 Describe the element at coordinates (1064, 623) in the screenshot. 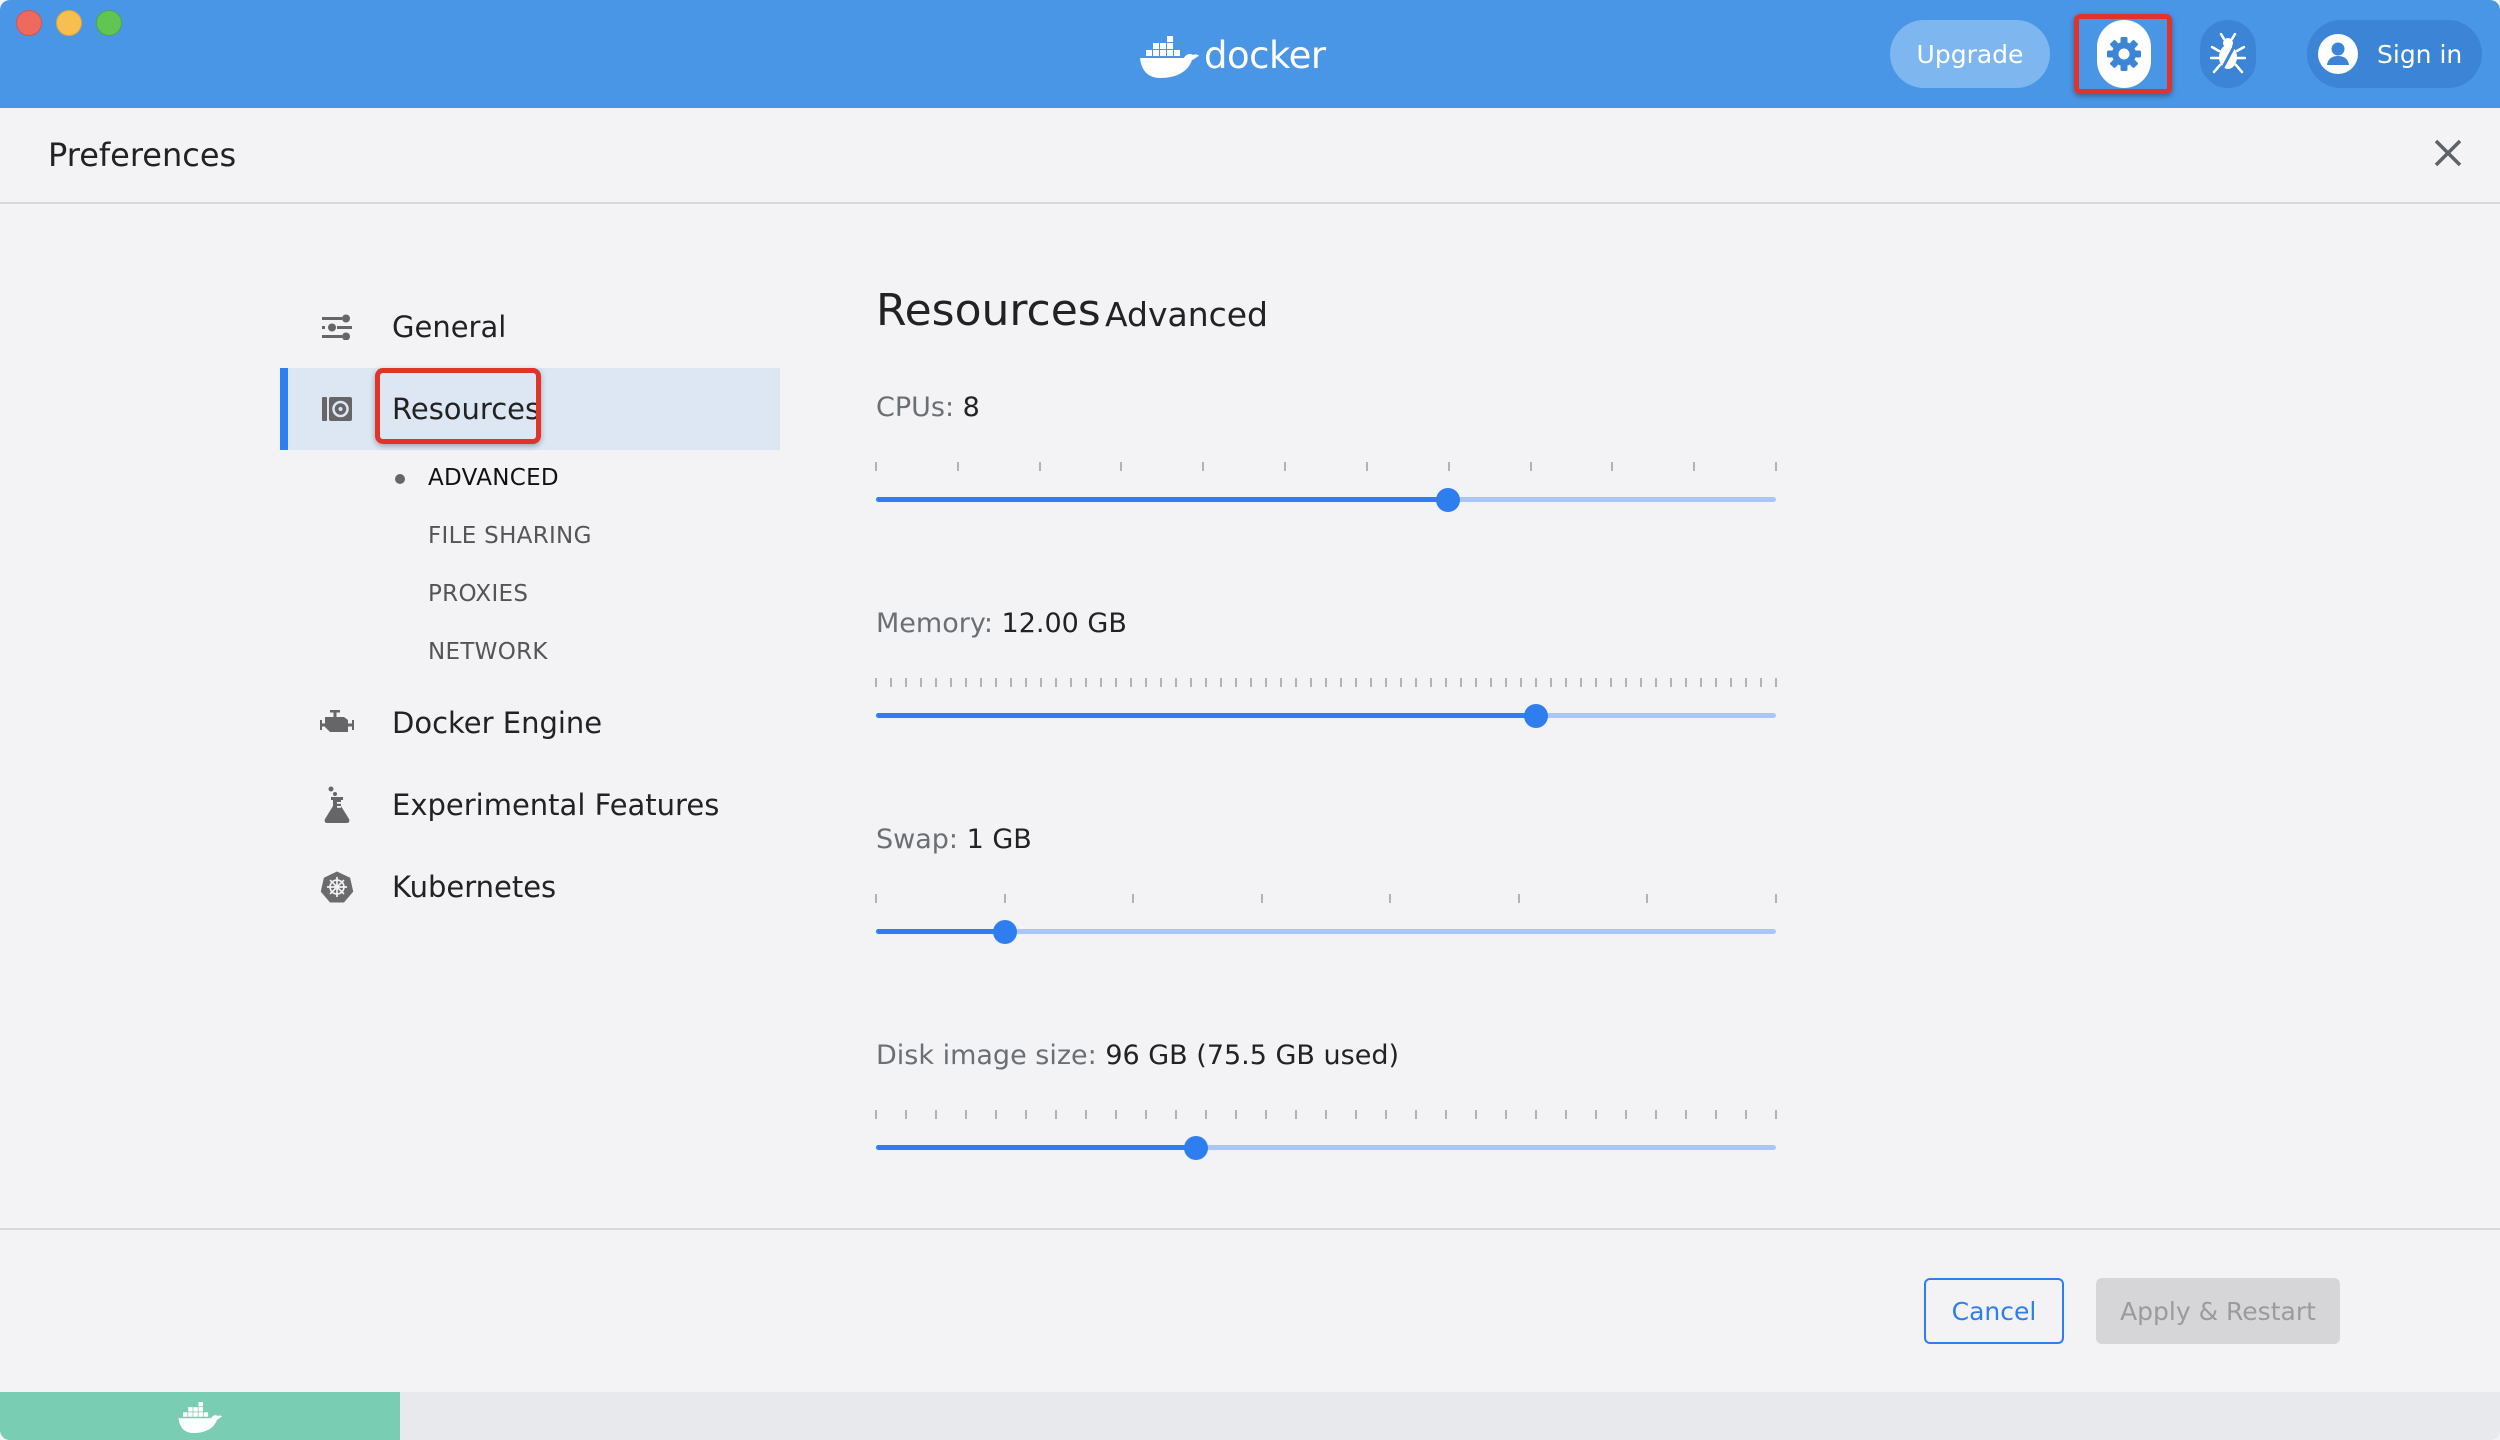

I see `memory-value: 12.00 GB` at that location.